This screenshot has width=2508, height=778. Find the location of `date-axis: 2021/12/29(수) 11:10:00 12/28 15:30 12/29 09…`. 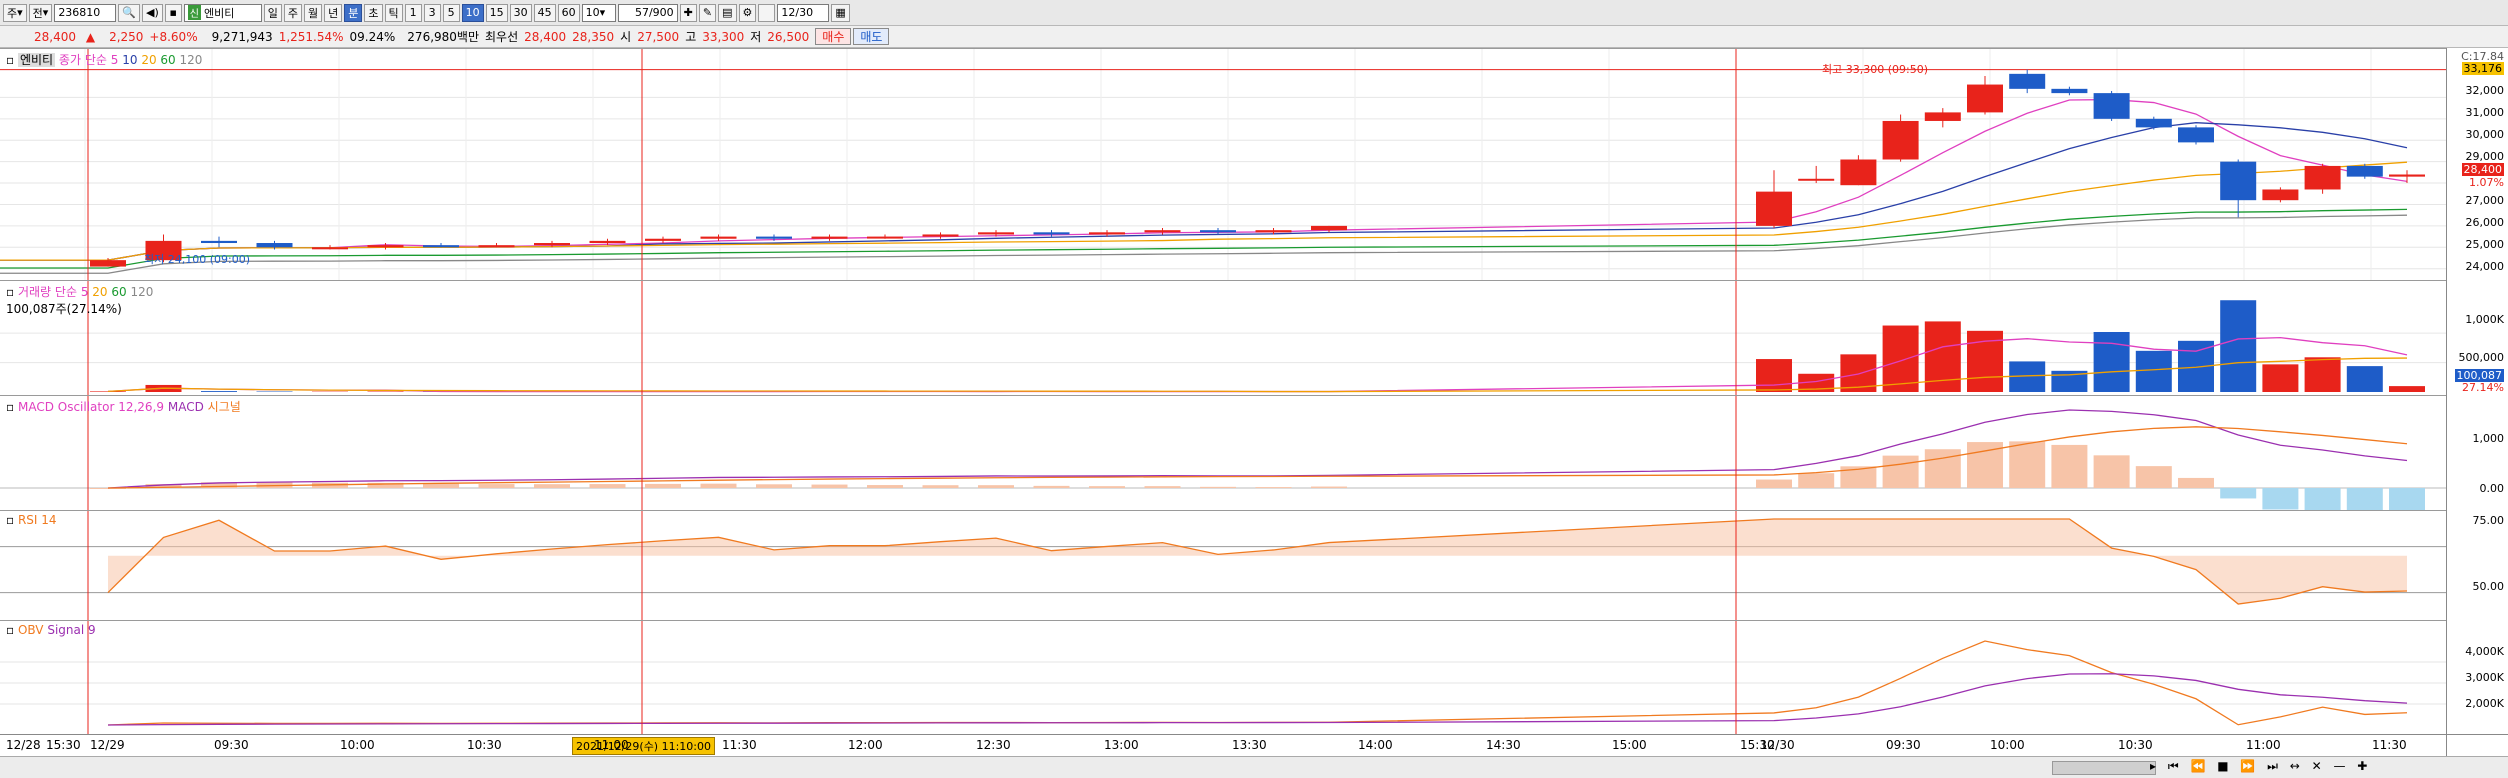

date-axis: 2021/12/29(수) 11:10:00 12/28 15:30 12/29 09… is located at coordinates (1223, 745).